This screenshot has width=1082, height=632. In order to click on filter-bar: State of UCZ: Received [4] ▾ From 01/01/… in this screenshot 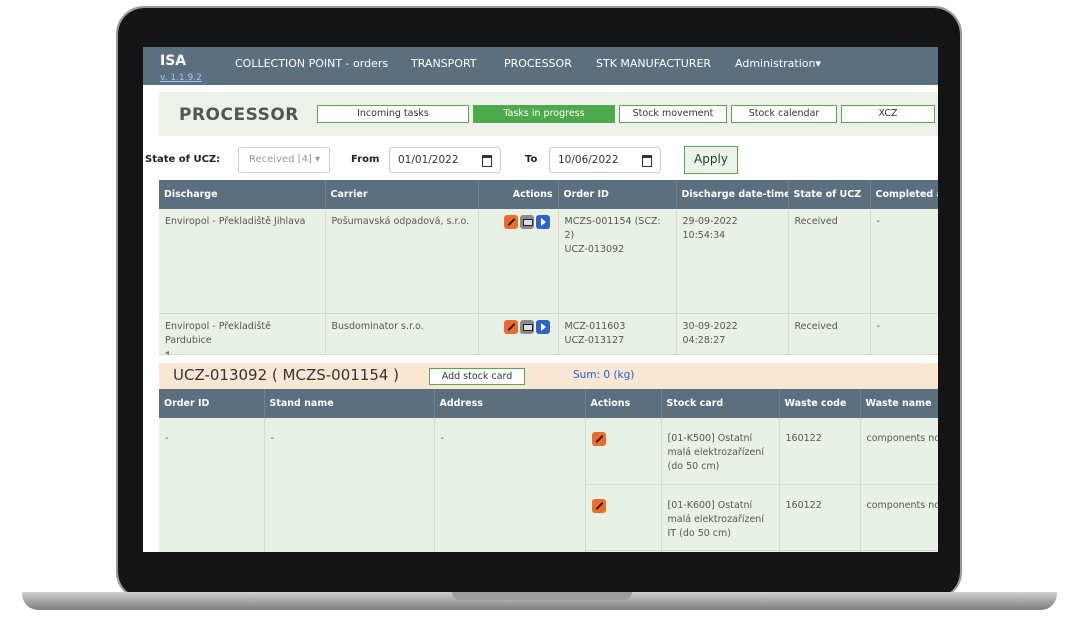, I will do `click(540, 160)`.